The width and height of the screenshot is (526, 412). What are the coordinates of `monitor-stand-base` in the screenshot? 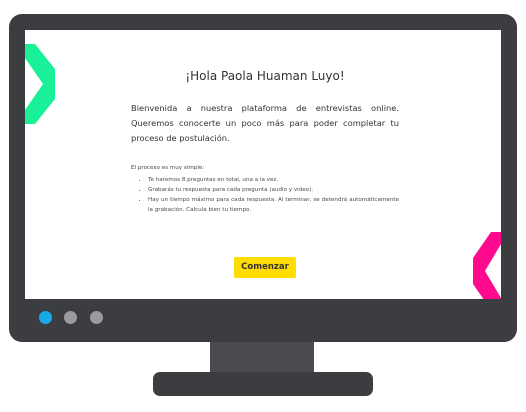 It's located at (263, 384).